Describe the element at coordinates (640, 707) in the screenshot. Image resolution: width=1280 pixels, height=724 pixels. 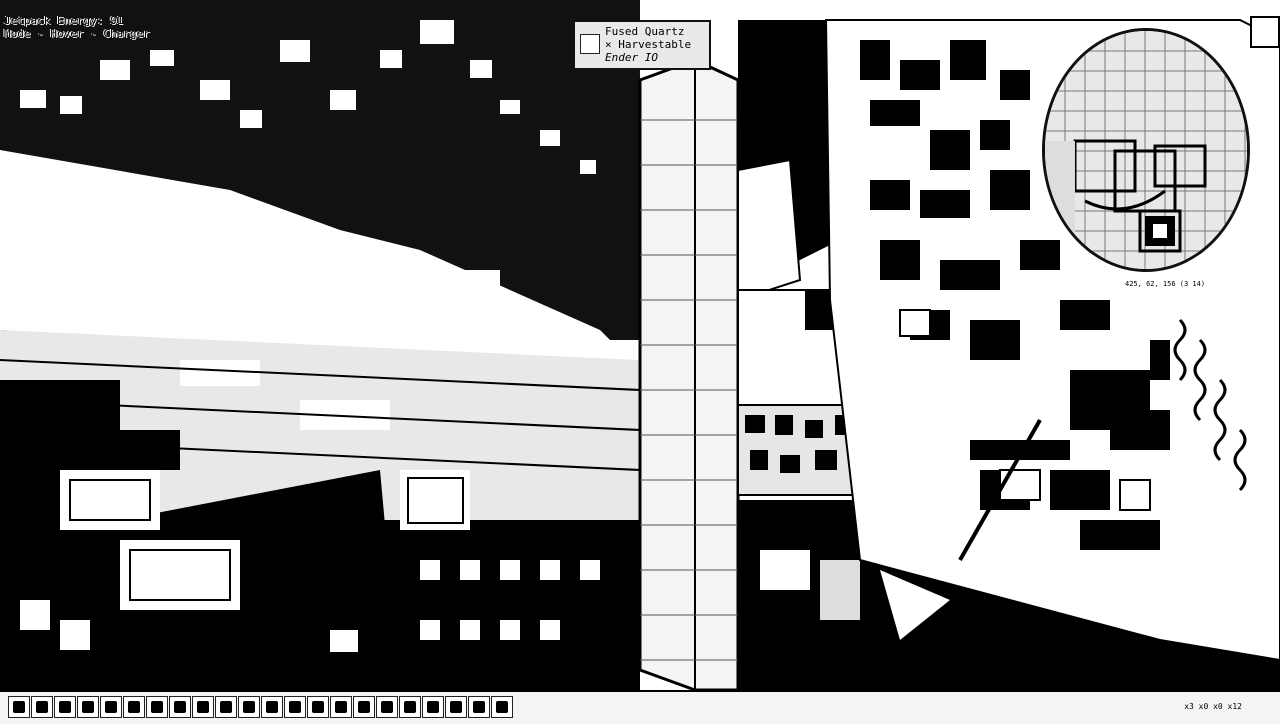
I see `hotbar: x3 x0 x0 x12` at that location.